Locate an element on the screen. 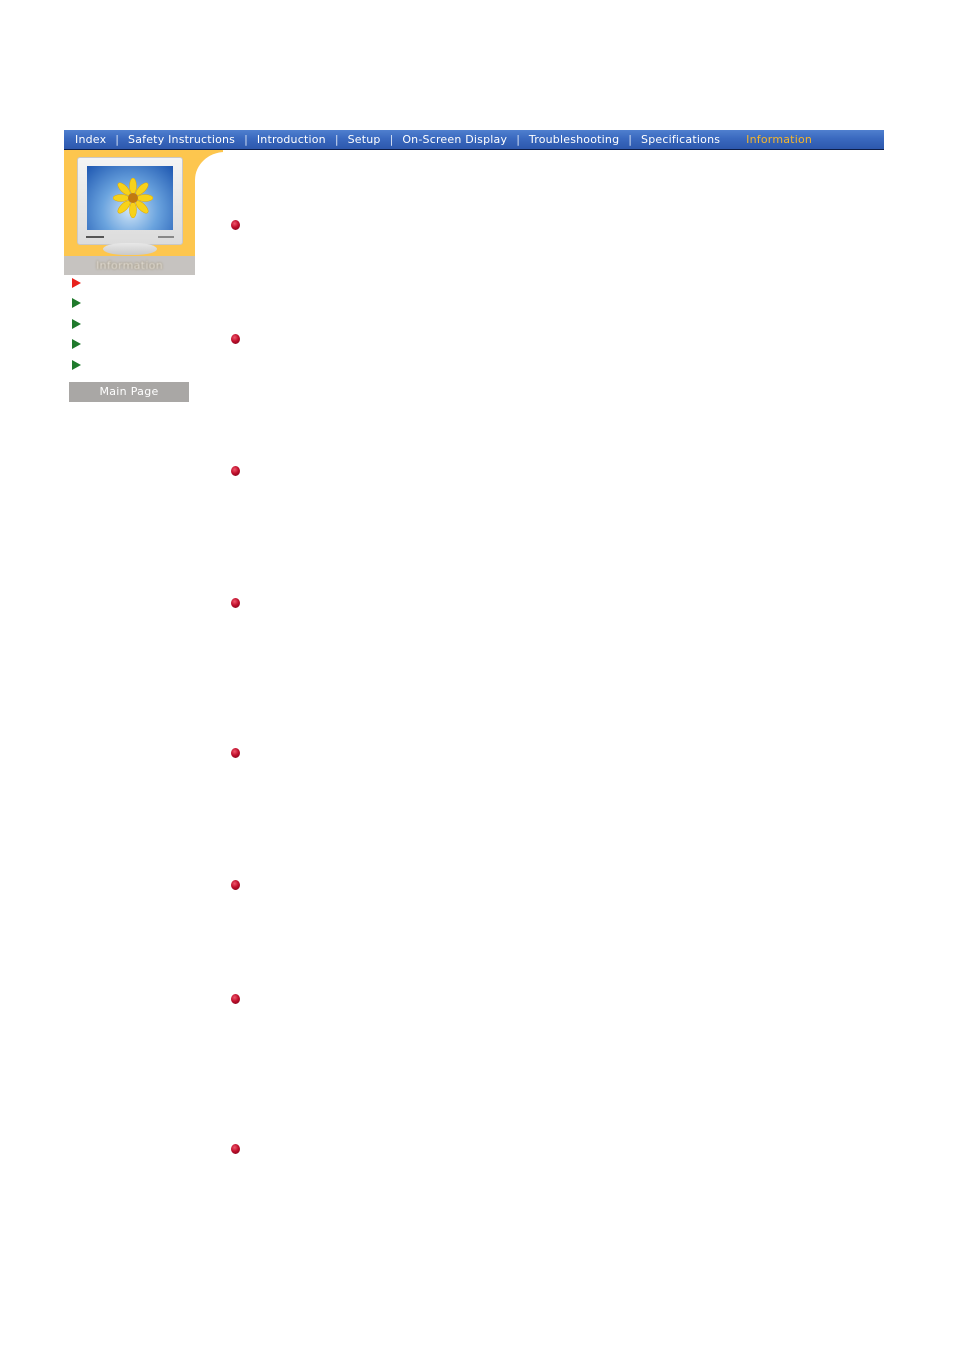  main-page-button: Main Page is located at coordinates (129, 392).